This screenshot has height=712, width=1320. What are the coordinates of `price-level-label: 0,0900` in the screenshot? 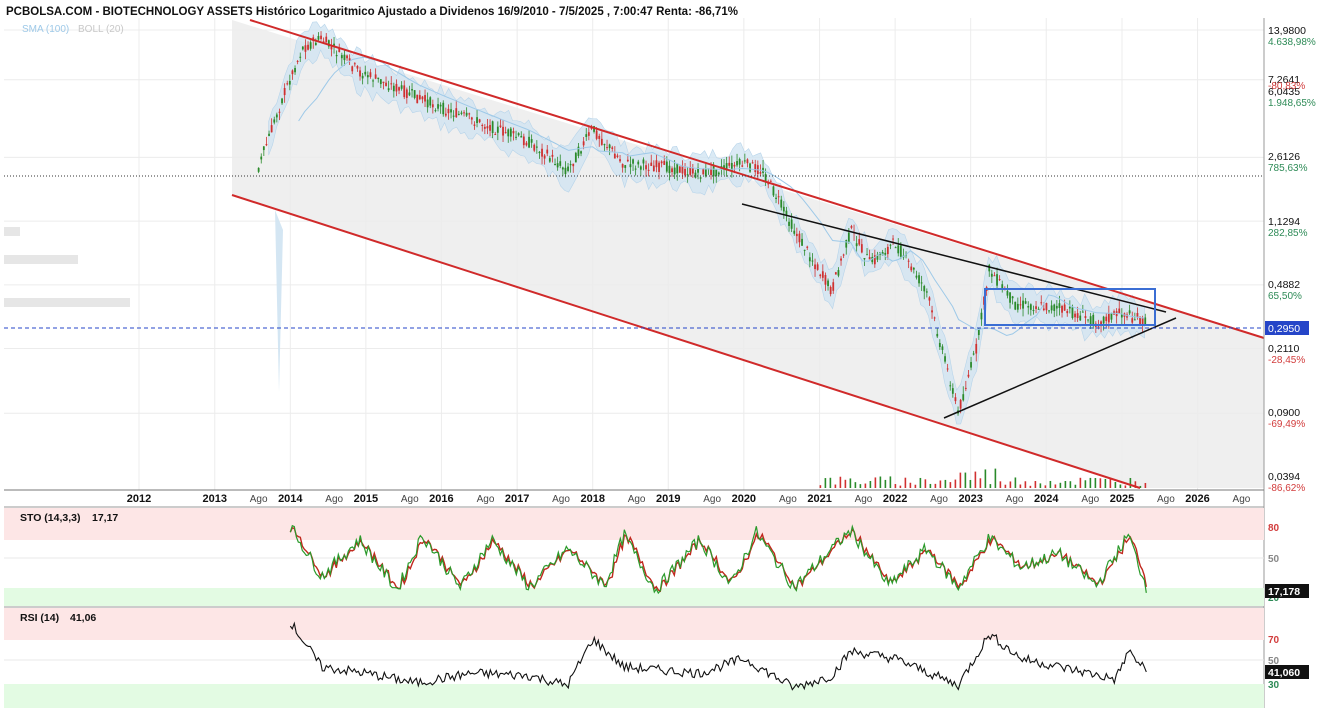 It's located at (1284, 413).